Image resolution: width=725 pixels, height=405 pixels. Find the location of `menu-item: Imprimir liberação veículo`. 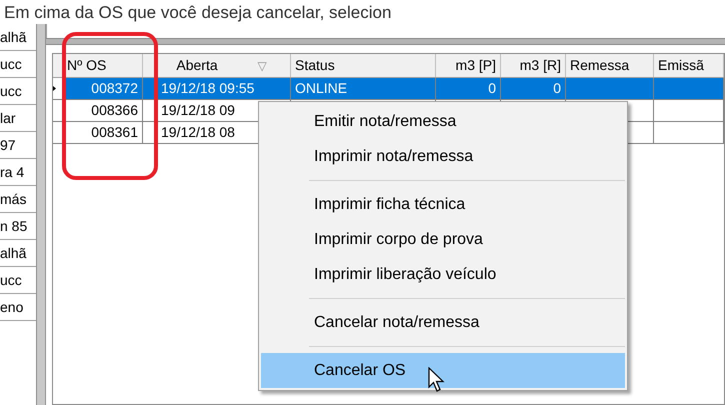

menu-item: Imprimir liberação veículo is located at coordinates (443, 274).